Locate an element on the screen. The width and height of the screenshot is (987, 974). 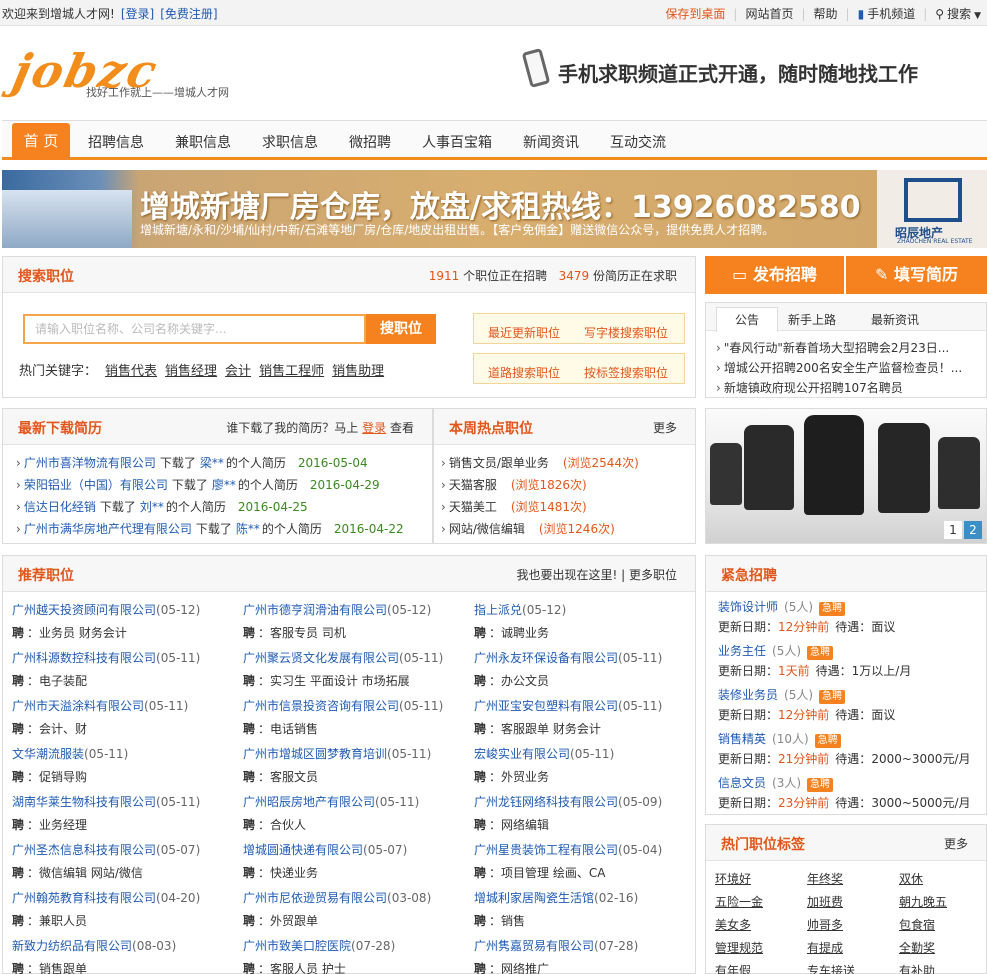
hot-job-item: › 网站/微信编辑 (浏览1246次) is located at coordinates (528, 528).